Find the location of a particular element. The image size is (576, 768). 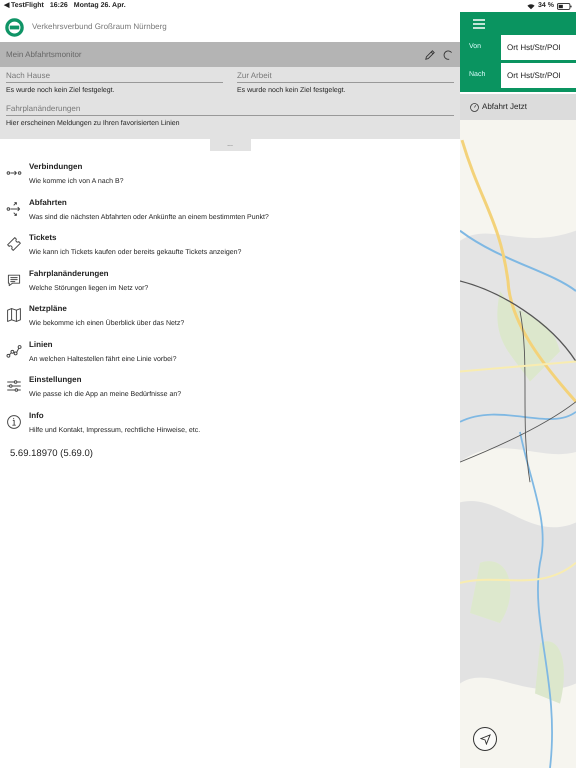

menu-item-title: Tickets is located at coordinates (135, 238).